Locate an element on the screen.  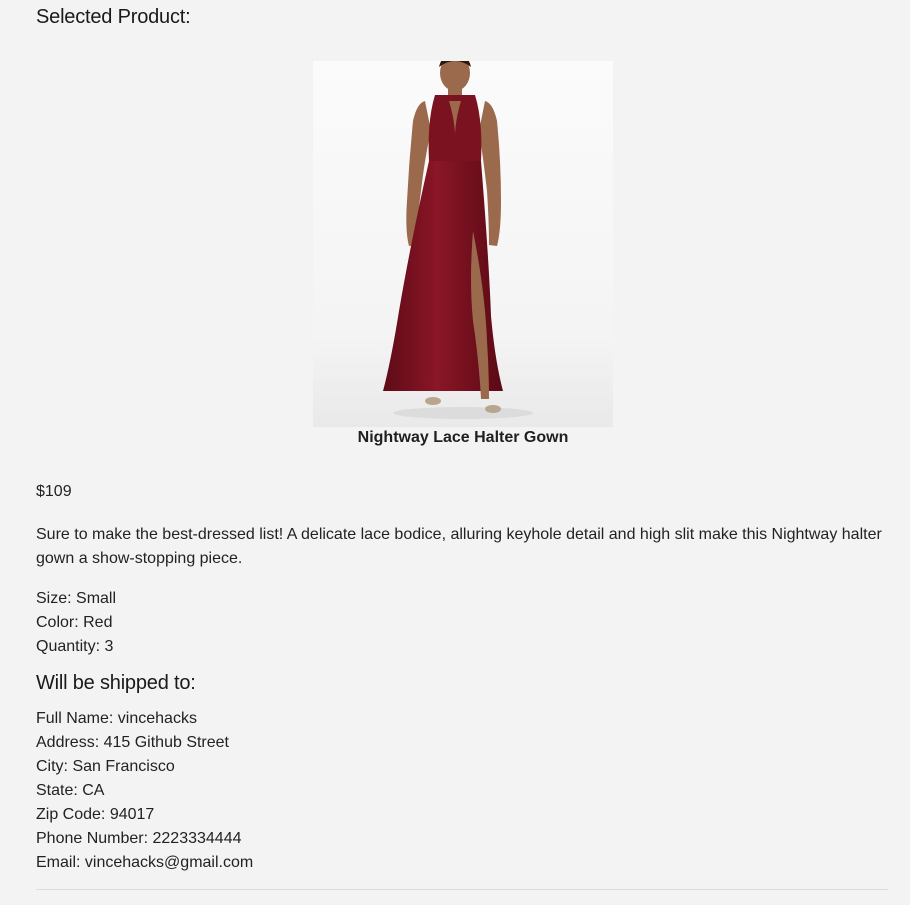
product-specs: Size: Small Color: Red Quantity: 3 is located at coordinates (76, 623).